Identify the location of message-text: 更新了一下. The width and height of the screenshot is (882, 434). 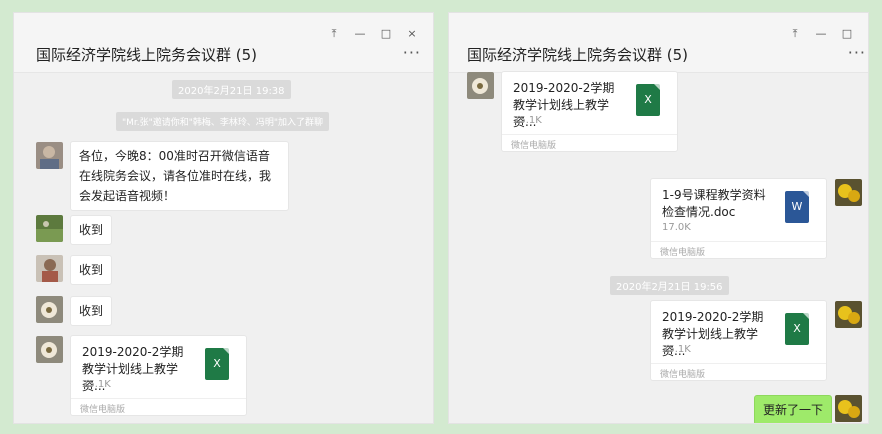
(793, 410).